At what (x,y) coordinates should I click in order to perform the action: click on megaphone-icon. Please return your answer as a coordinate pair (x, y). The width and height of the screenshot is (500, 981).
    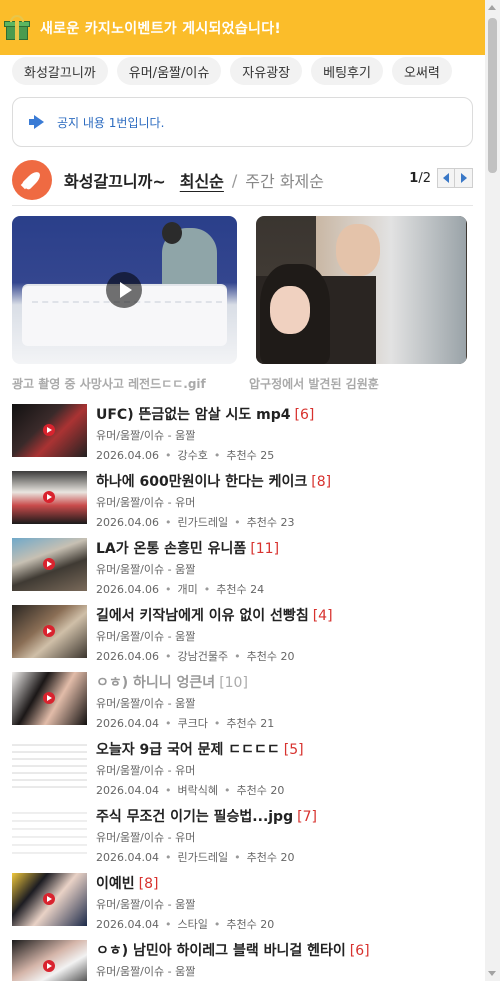
    Looking at the image, I should click on (38, 122).